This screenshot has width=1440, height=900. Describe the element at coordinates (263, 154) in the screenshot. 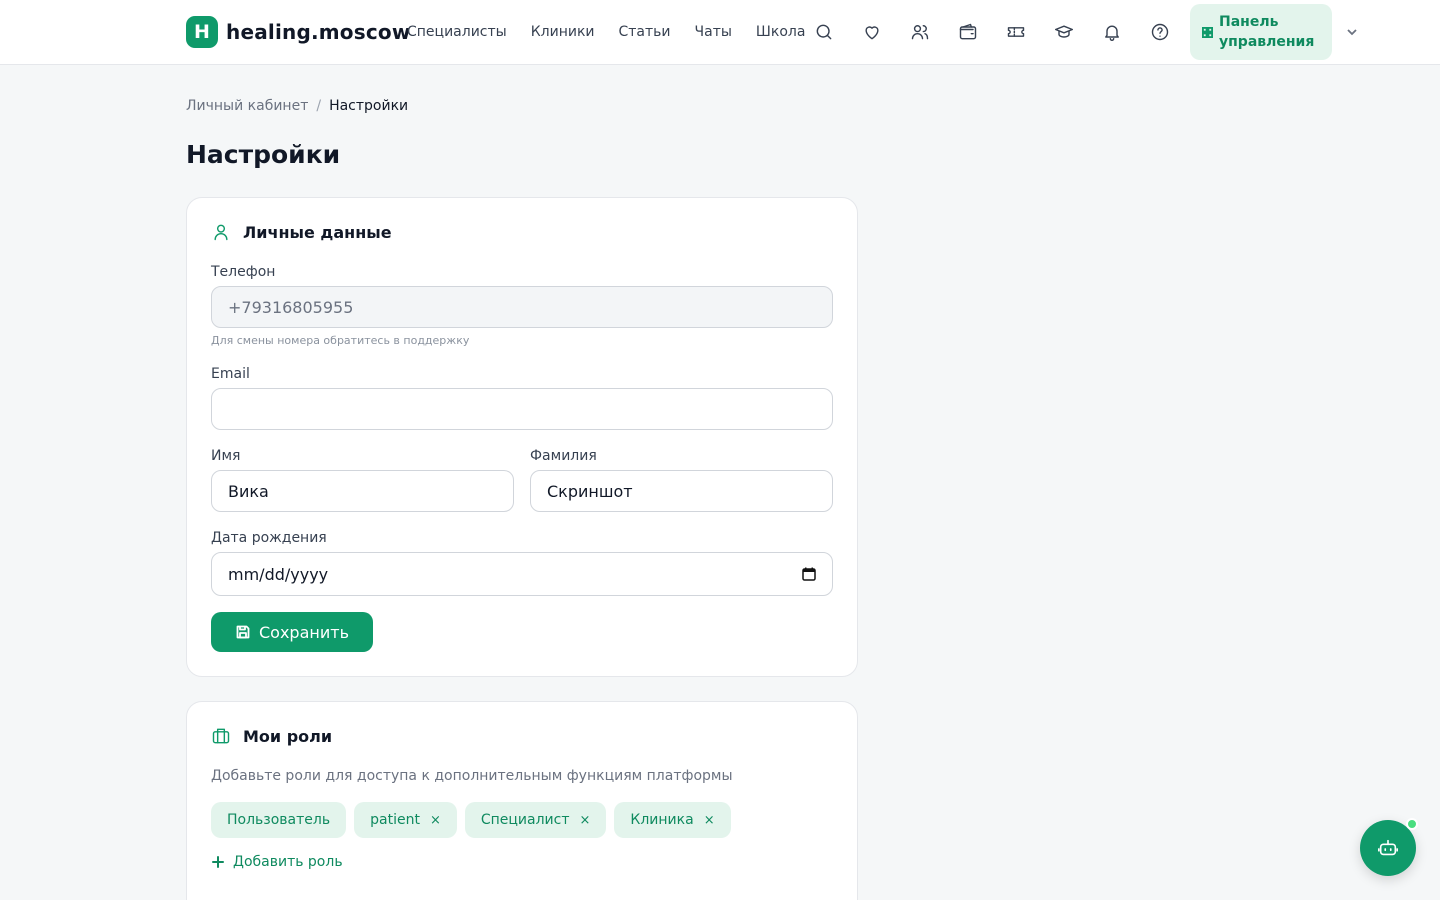

I see `page-title: Настройки` at that location.